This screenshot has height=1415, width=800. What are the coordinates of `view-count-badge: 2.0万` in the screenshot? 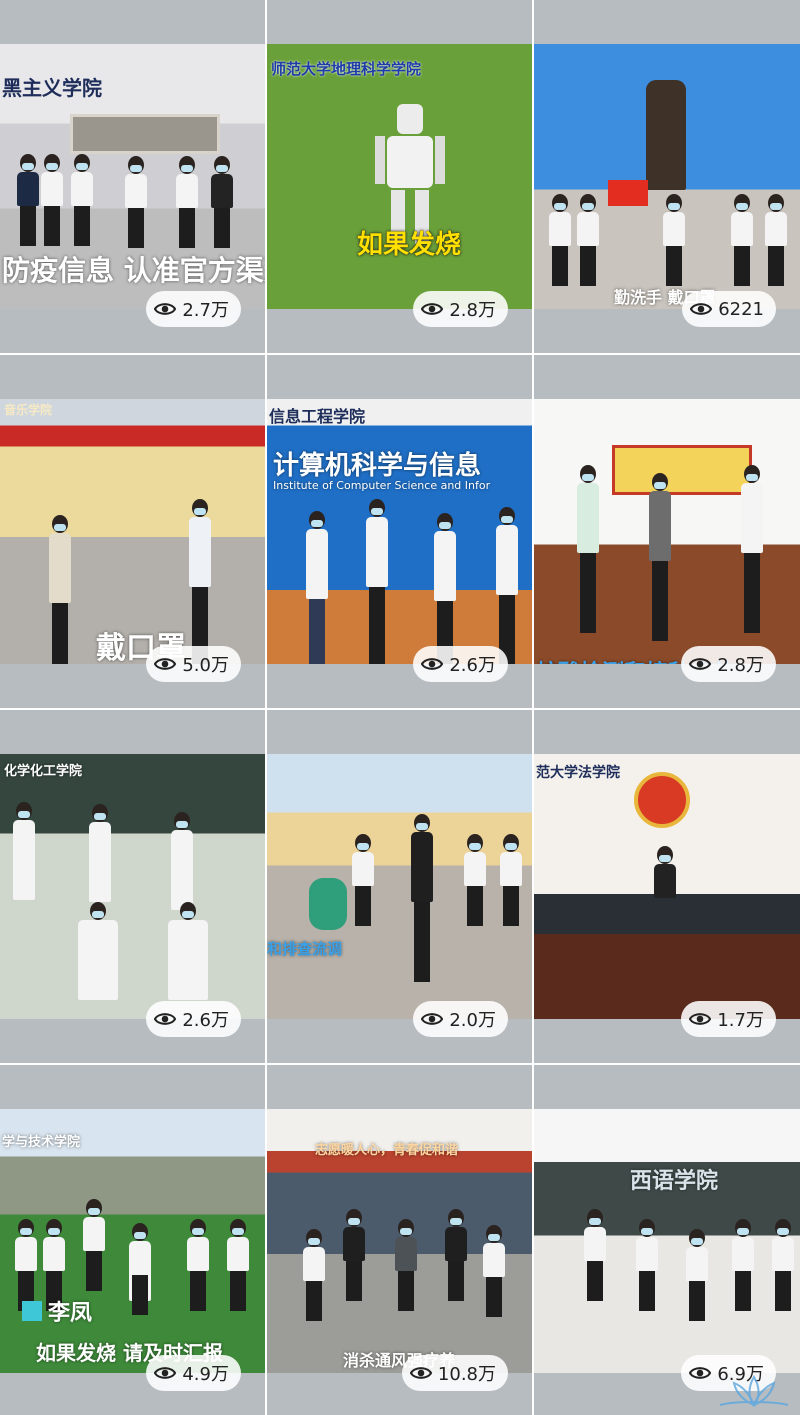 It's located at (460, 1019).